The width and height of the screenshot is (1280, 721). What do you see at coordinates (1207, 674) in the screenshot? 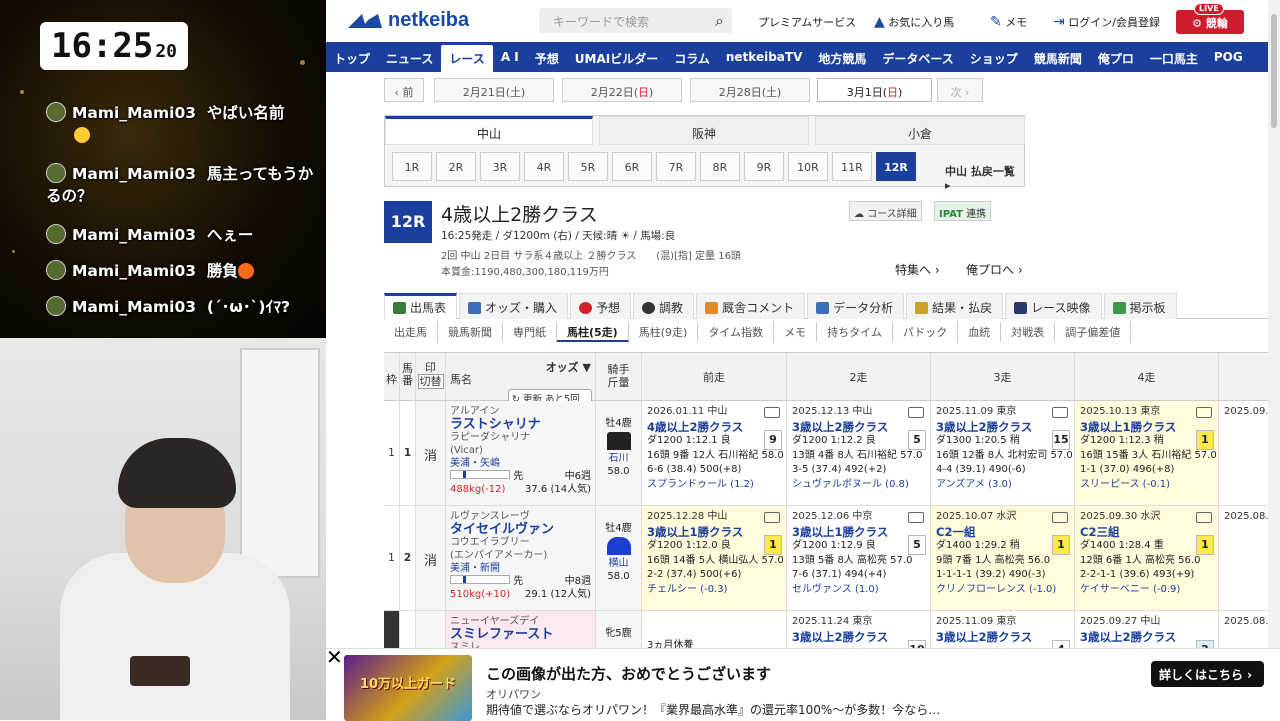
I see `ad-cta-button: 詳しくはこちら ›` at bounding box center [1207, 674].